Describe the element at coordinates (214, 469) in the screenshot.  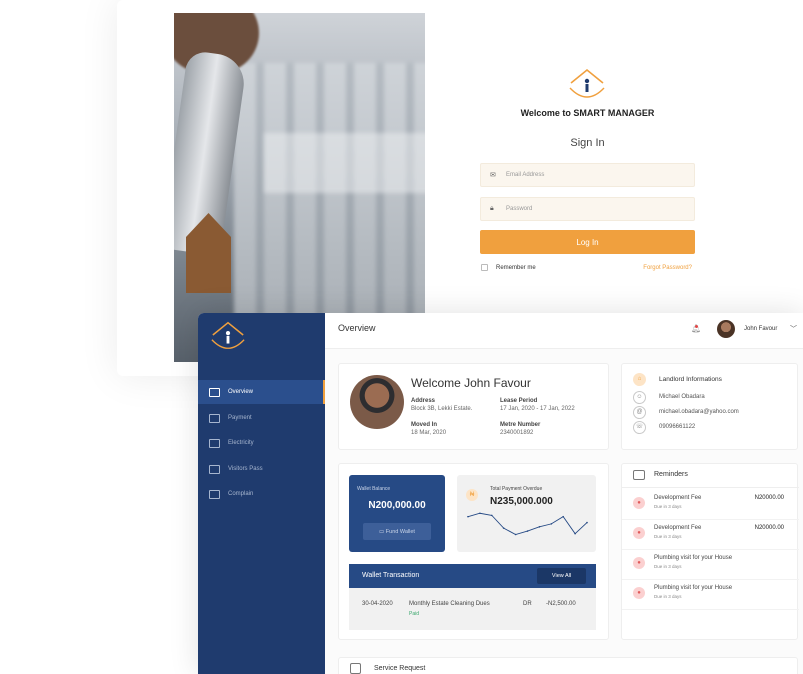
I see `pass-icon` at that location.